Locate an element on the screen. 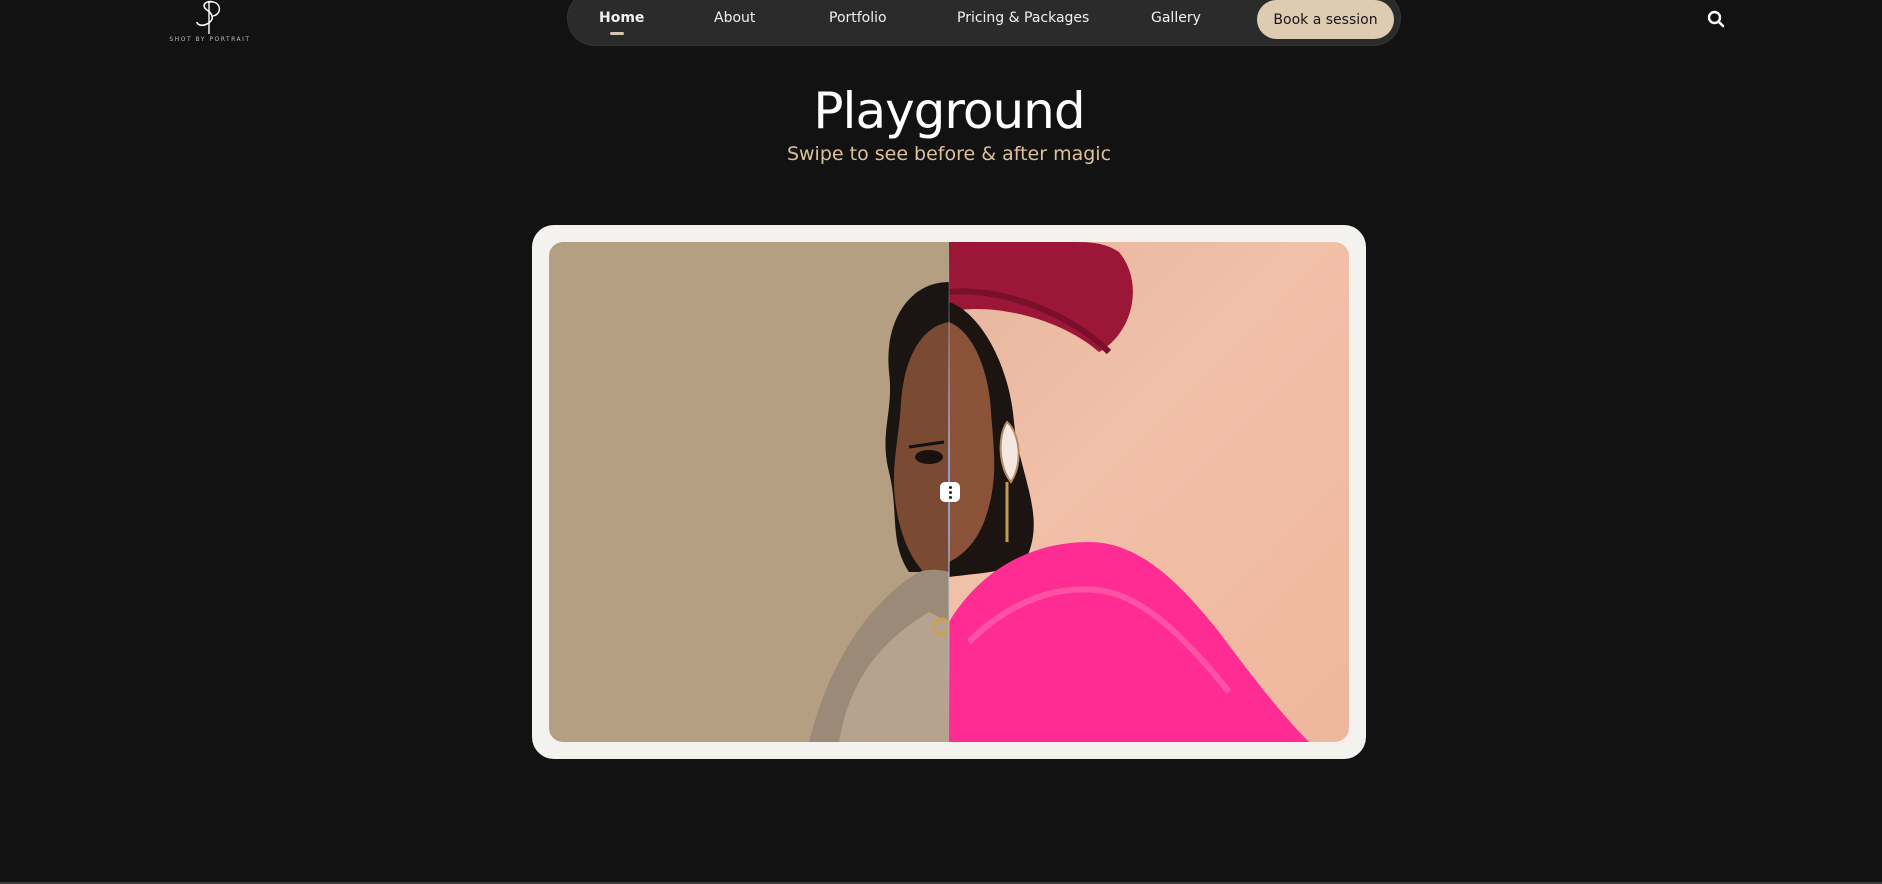 The height and width of the screenshot is (884, 1882). nav-item-pricing: Pricing & Packages is located at coordinates (1023, 18).